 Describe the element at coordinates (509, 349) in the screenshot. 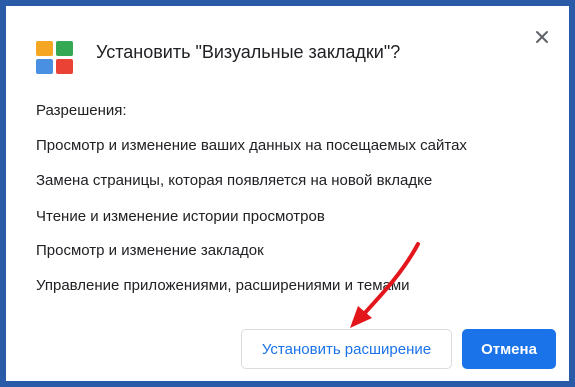

I see `cancel-button: Отмена` at that location.